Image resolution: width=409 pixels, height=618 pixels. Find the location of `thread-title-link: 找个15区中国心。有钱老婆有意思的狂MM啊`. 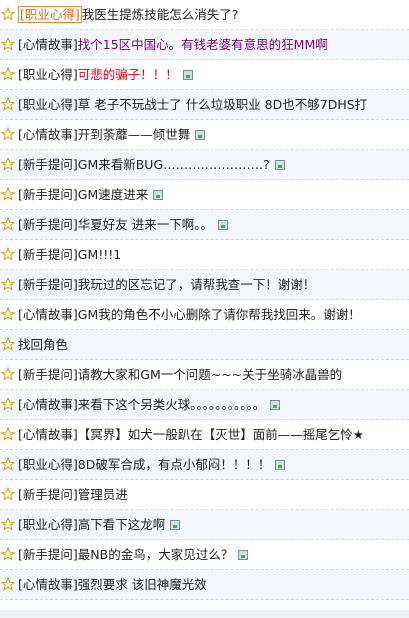

thread-title-link: 找个15区中国心。有钱老婆有意思的狂MM啊 is located at coordinates (203, 44).